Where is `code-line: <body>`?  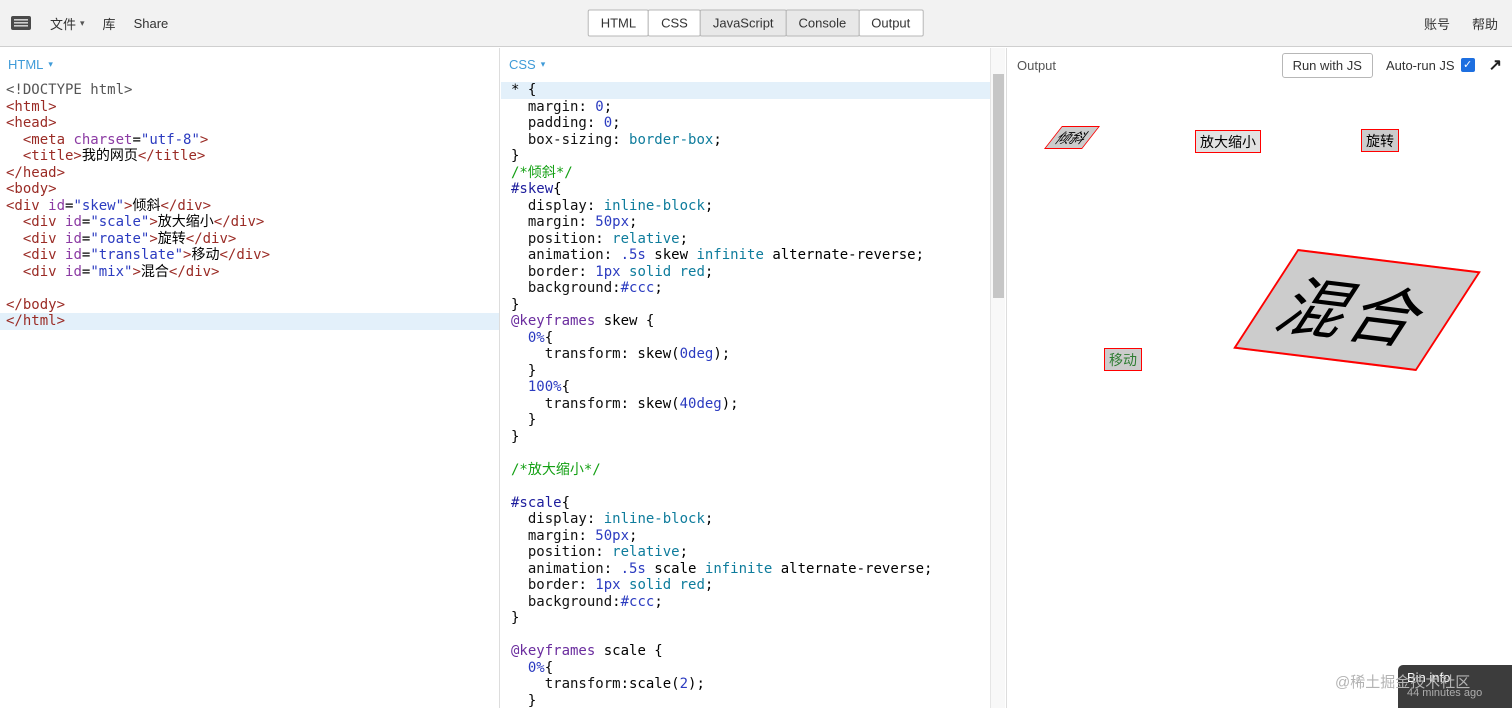
code-line: <body> is located at coordinates (249, 189).